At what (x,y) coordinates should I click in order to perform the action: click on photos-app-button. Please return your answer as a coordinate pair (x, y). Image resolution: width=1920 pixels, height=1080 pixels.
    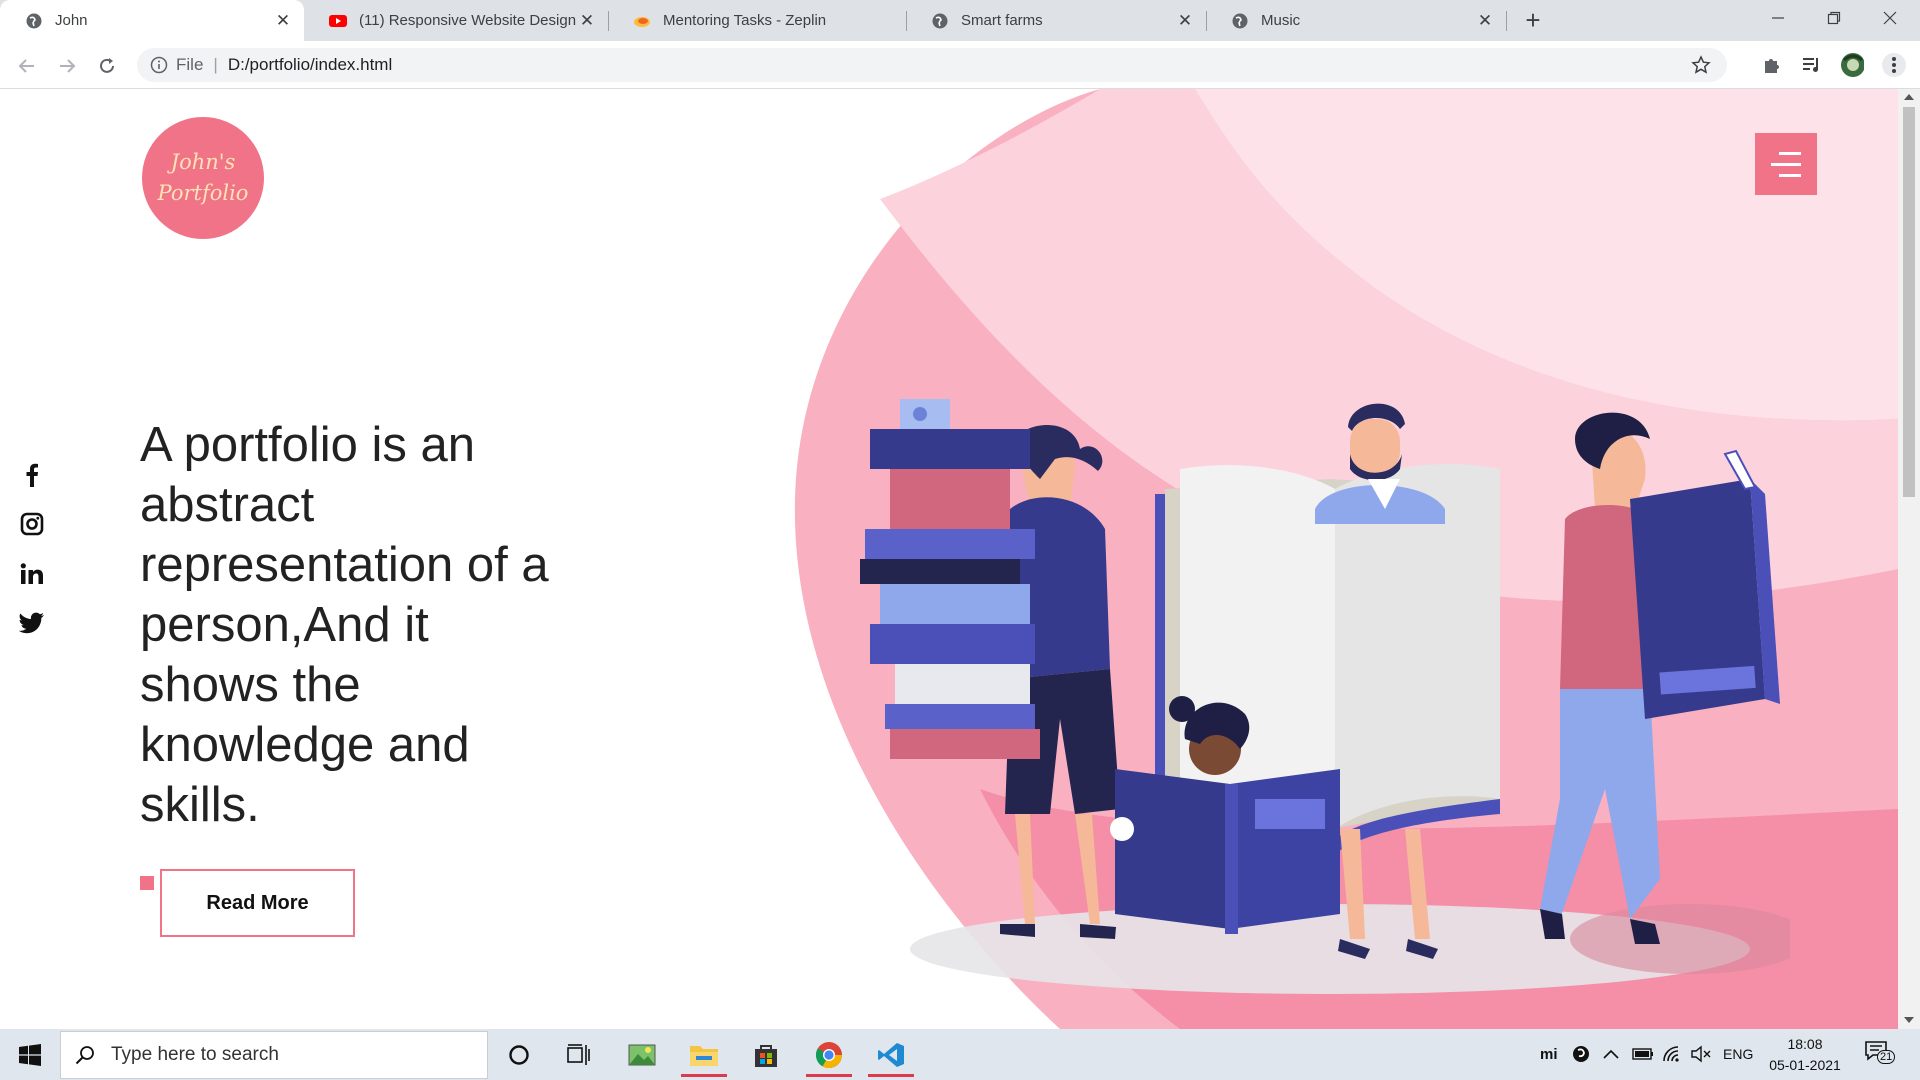
    Looking at the image, I should click on (642, 1054).